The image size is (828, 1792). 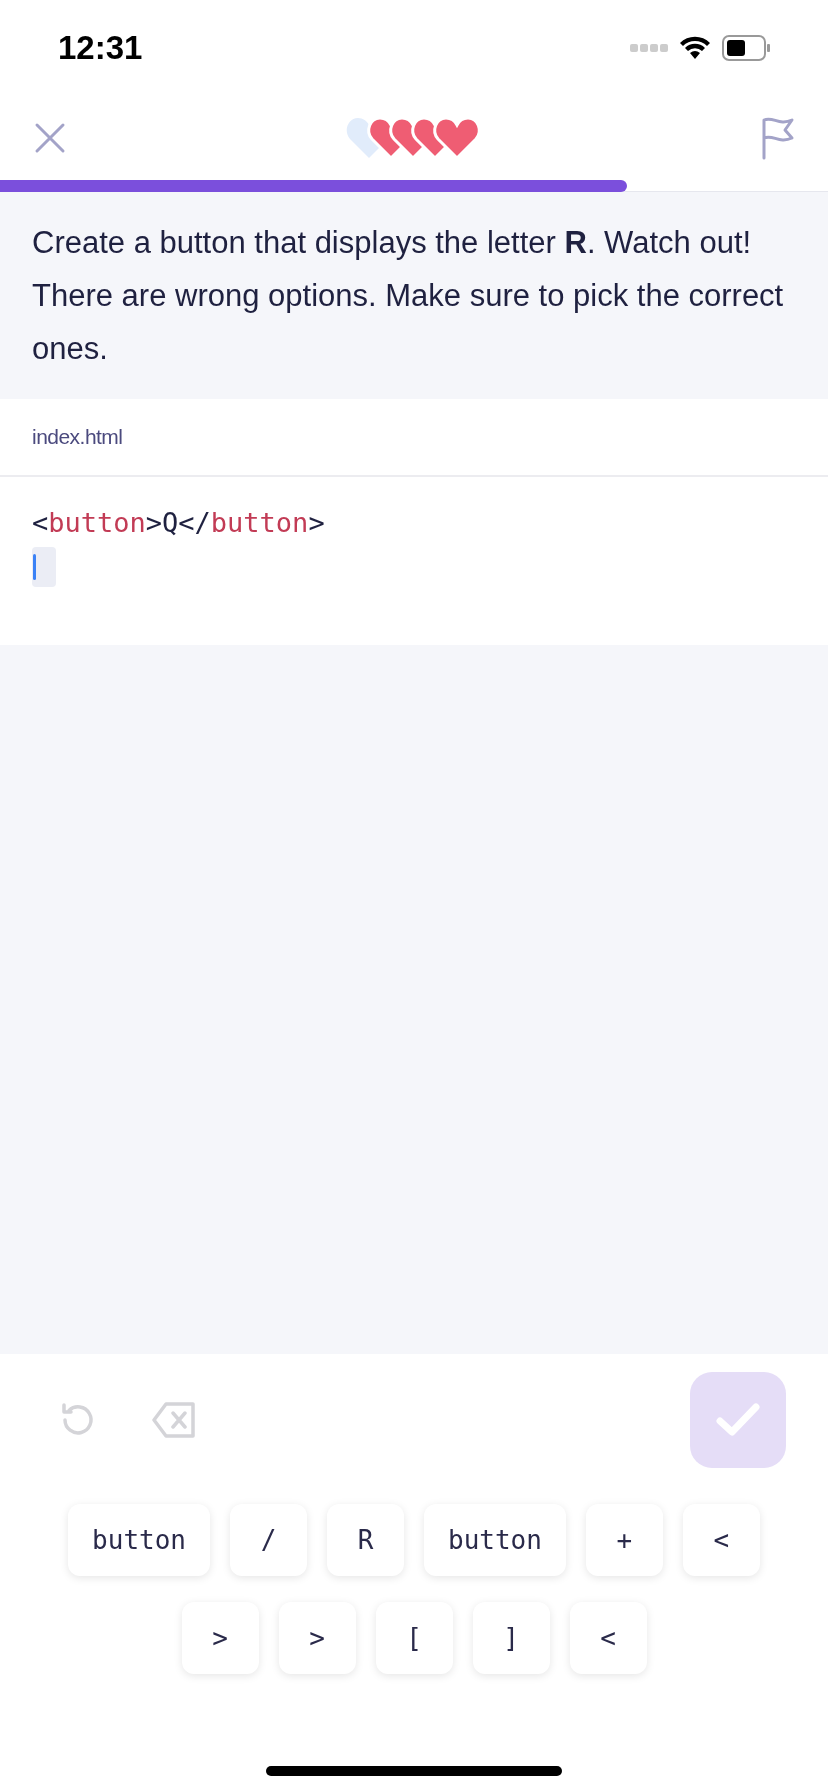 What do you see at coordinates (268, 1540) in the screenshot?
I see `key-button: /` at bounding box center [268, 1540].